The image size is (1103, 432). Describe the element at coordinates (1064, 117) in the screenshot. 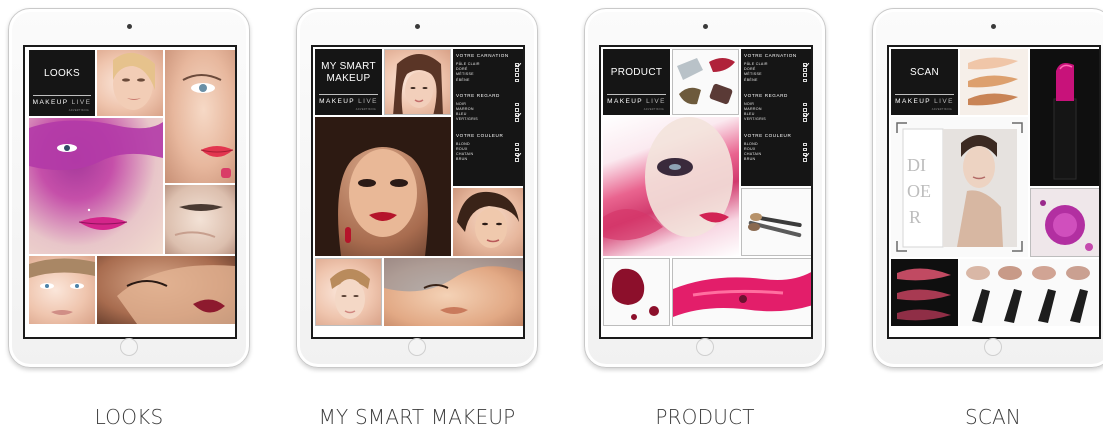

I see `photo-fuchsia-lipstick` at that location.